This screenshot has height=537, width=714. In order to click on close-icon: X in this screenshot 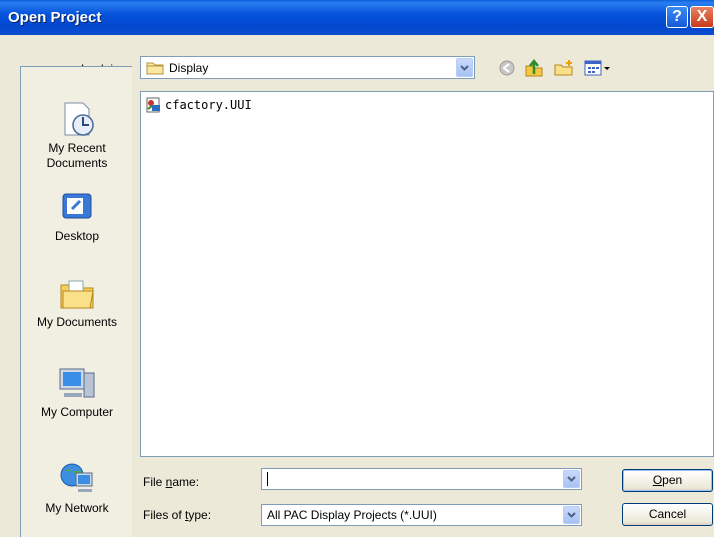, I will do `click(702, 16)`.